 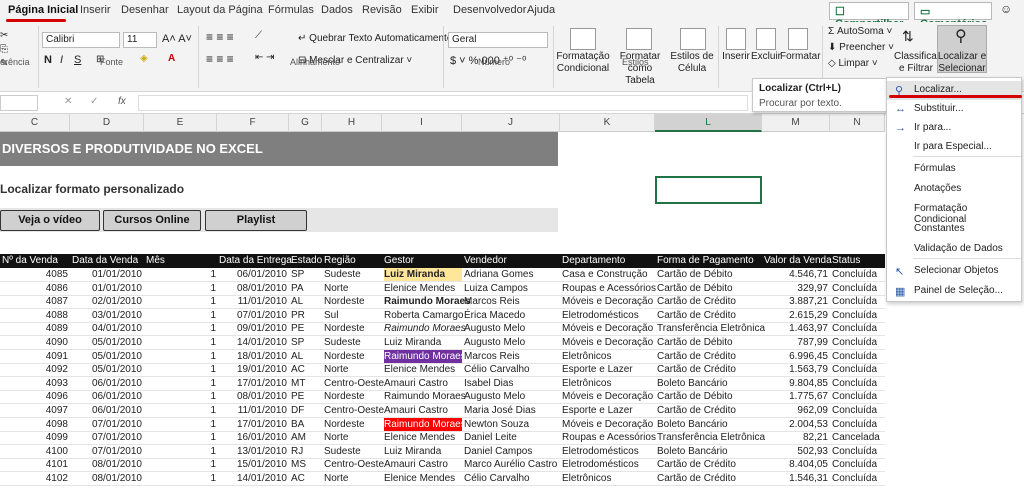 I want to click on indent-icon: ⇤ ⇥, so click(x=265, y=57).